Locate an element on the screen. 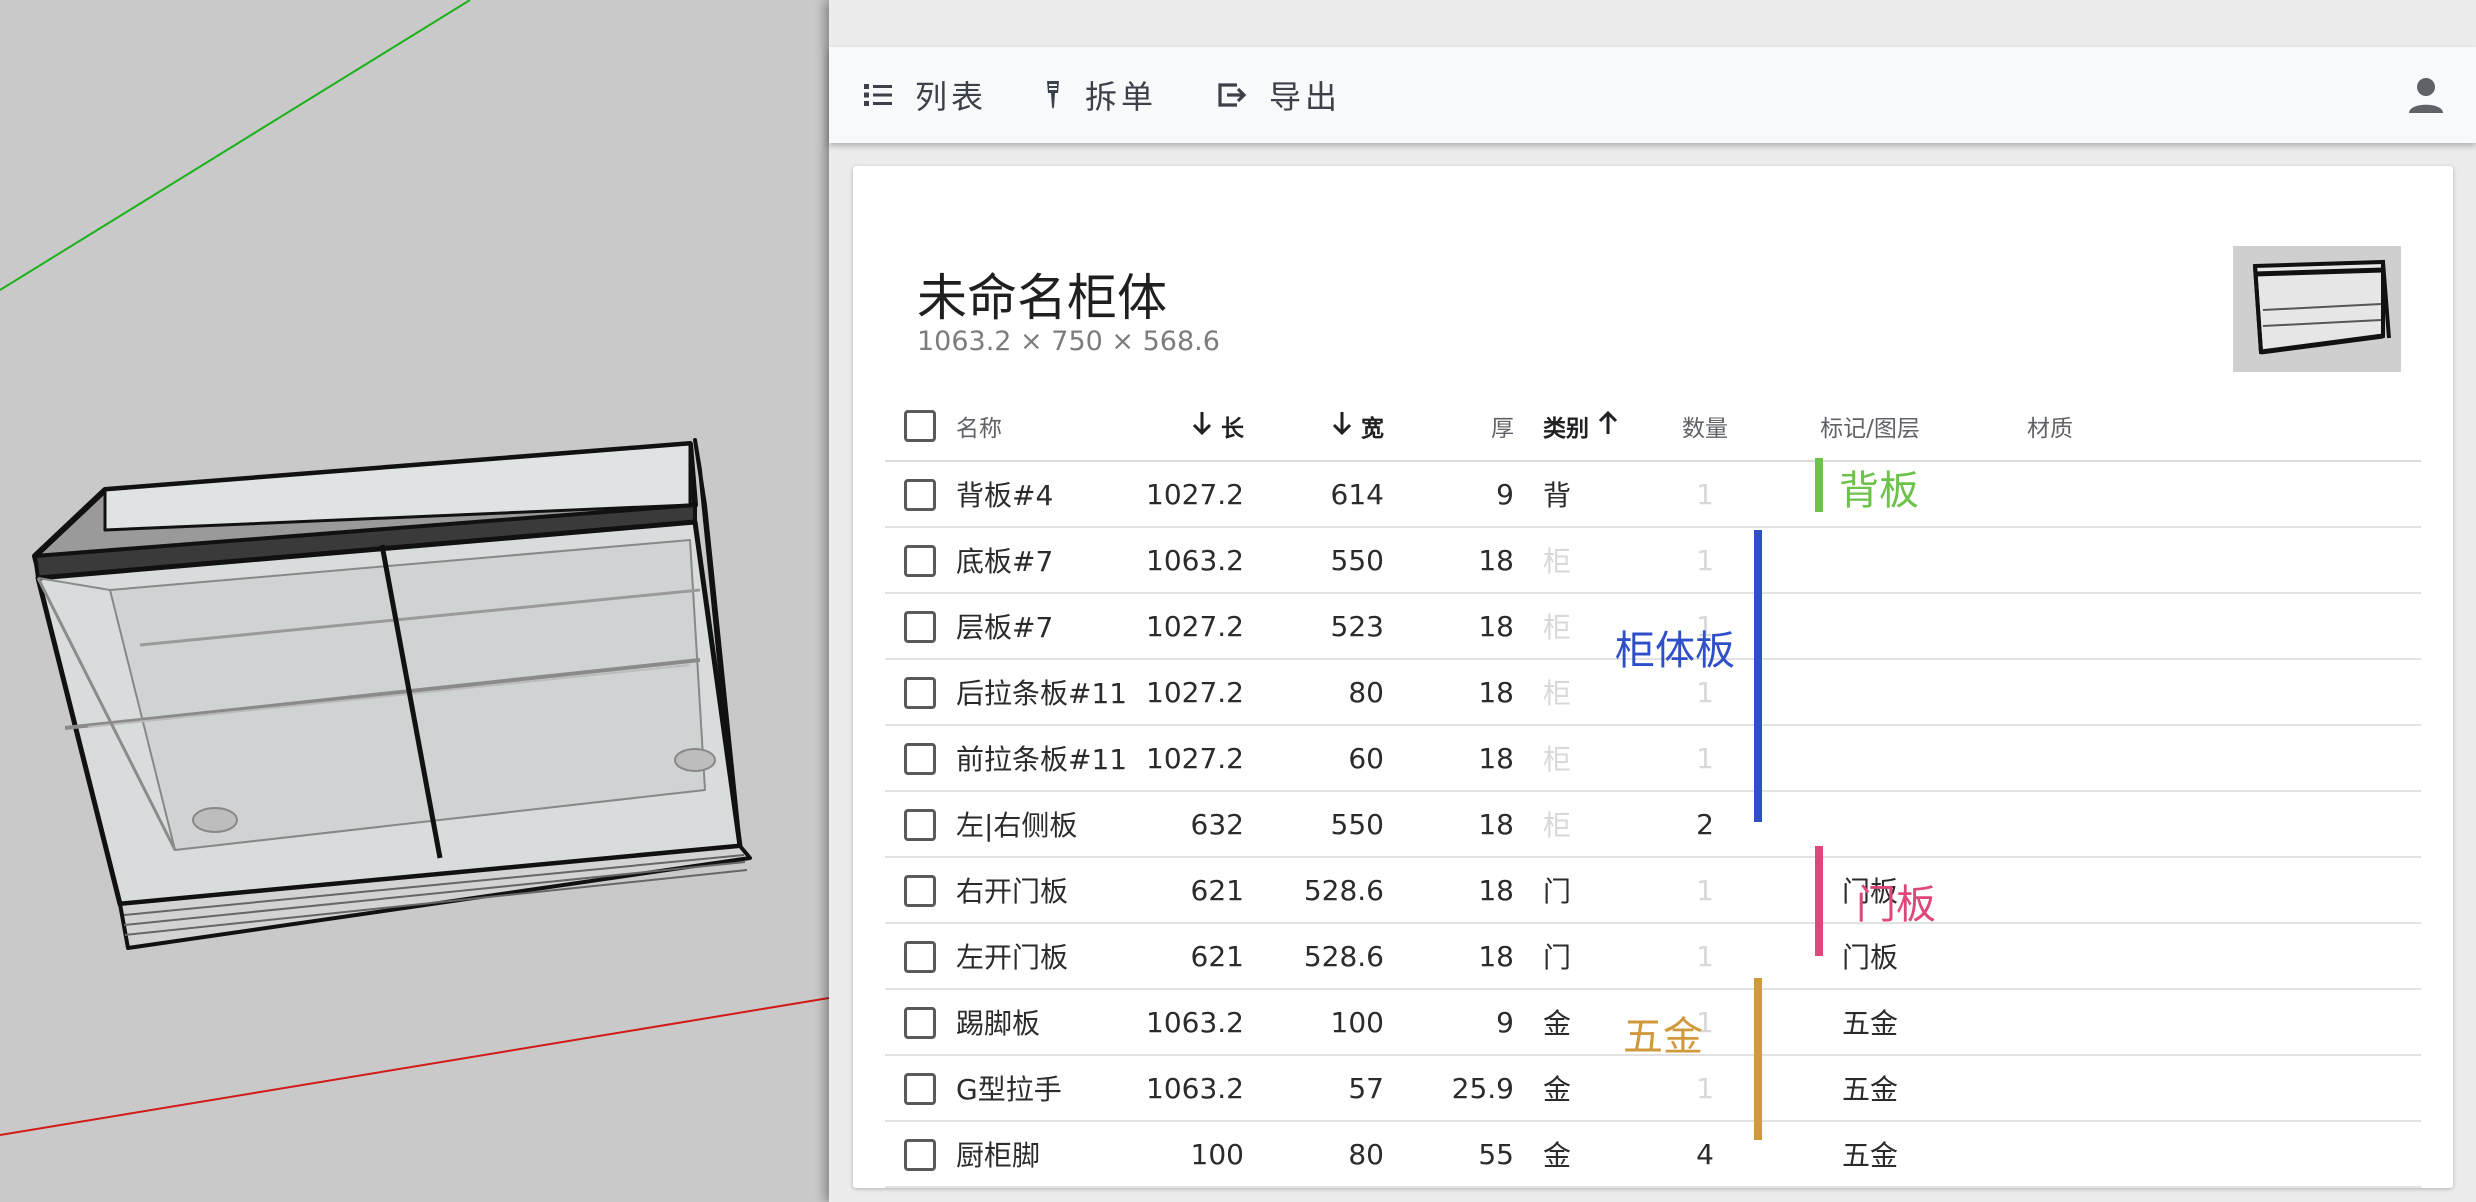 The height and width of the screenshot is (1202, 2476). table-row: 左|右侧板 632 550 18 柜 2 is located at coordinates (1653, 824).